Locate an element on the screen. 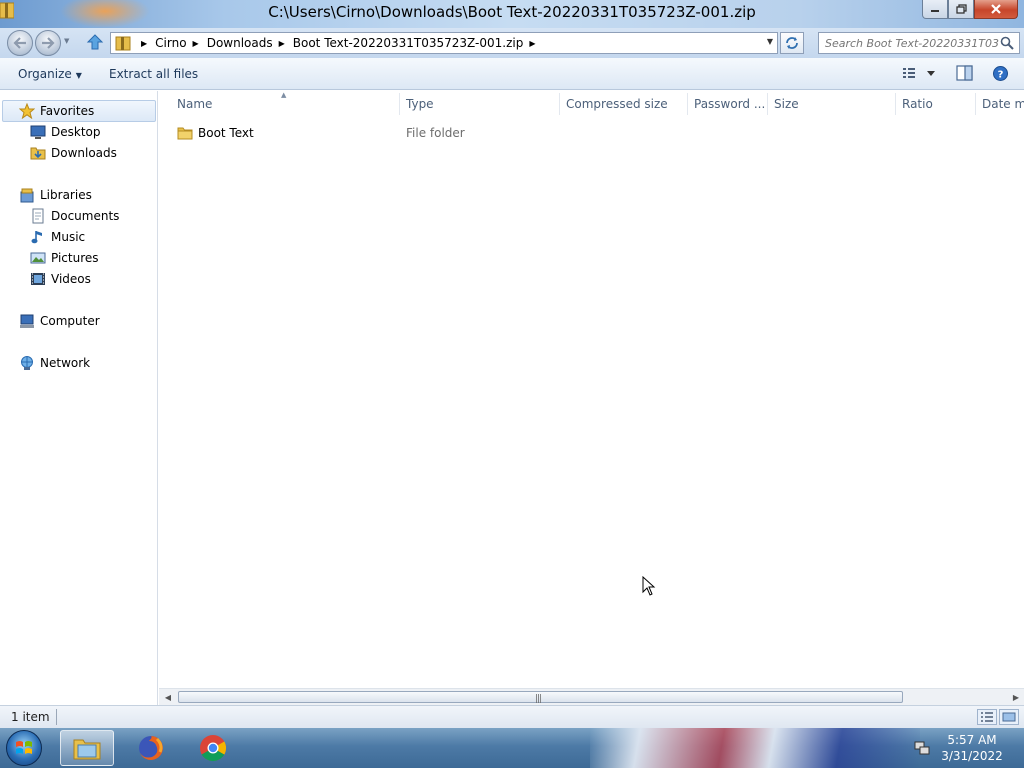 This screenshot has width=1024, height=768. status-bar: 1 item is located at coordinates (512, 716).